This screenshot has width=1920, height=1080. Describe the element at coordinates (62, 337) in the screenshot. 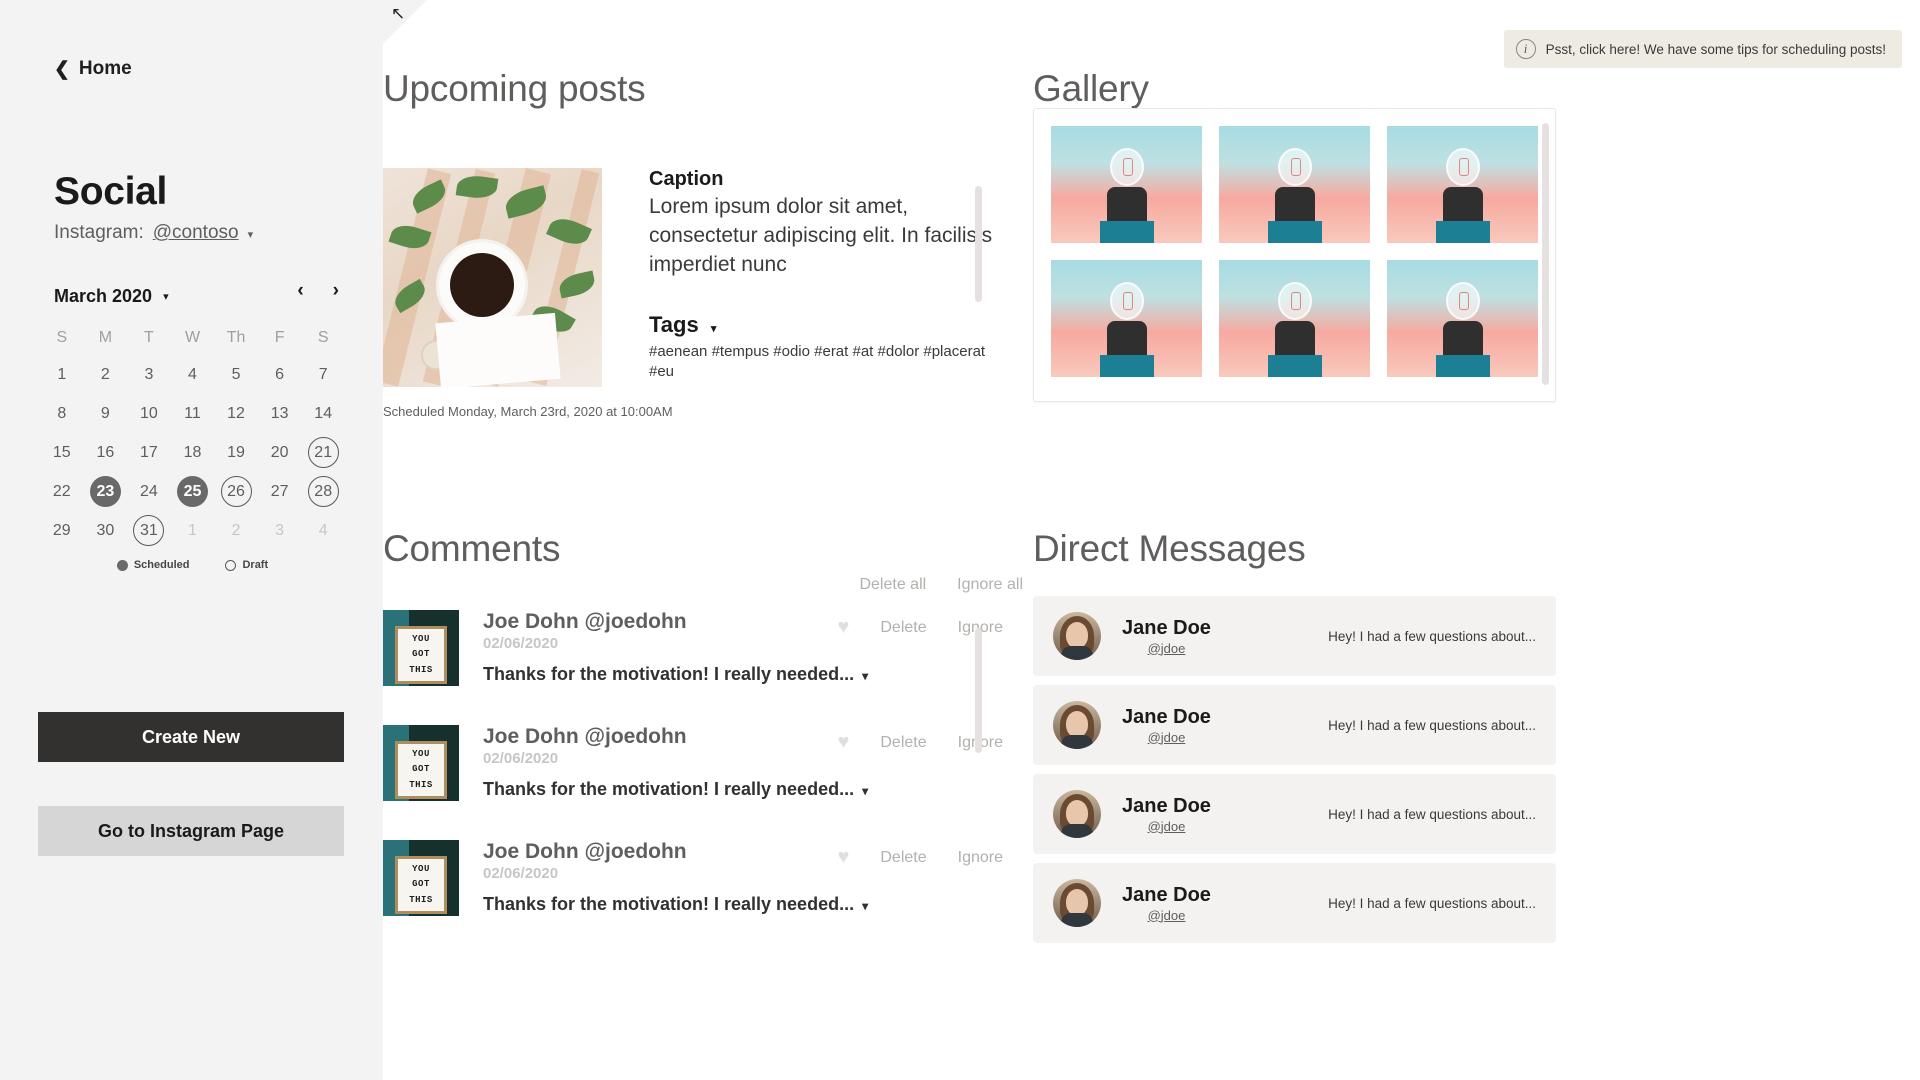

I see `calendar-dow-0: S` at that location.